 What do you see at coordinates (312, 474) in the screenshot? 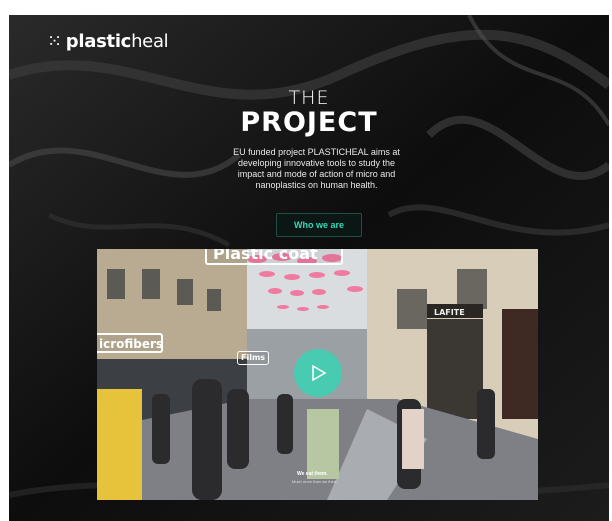
I see `video-caption: We eat them.` at bounding box center [312, 474].